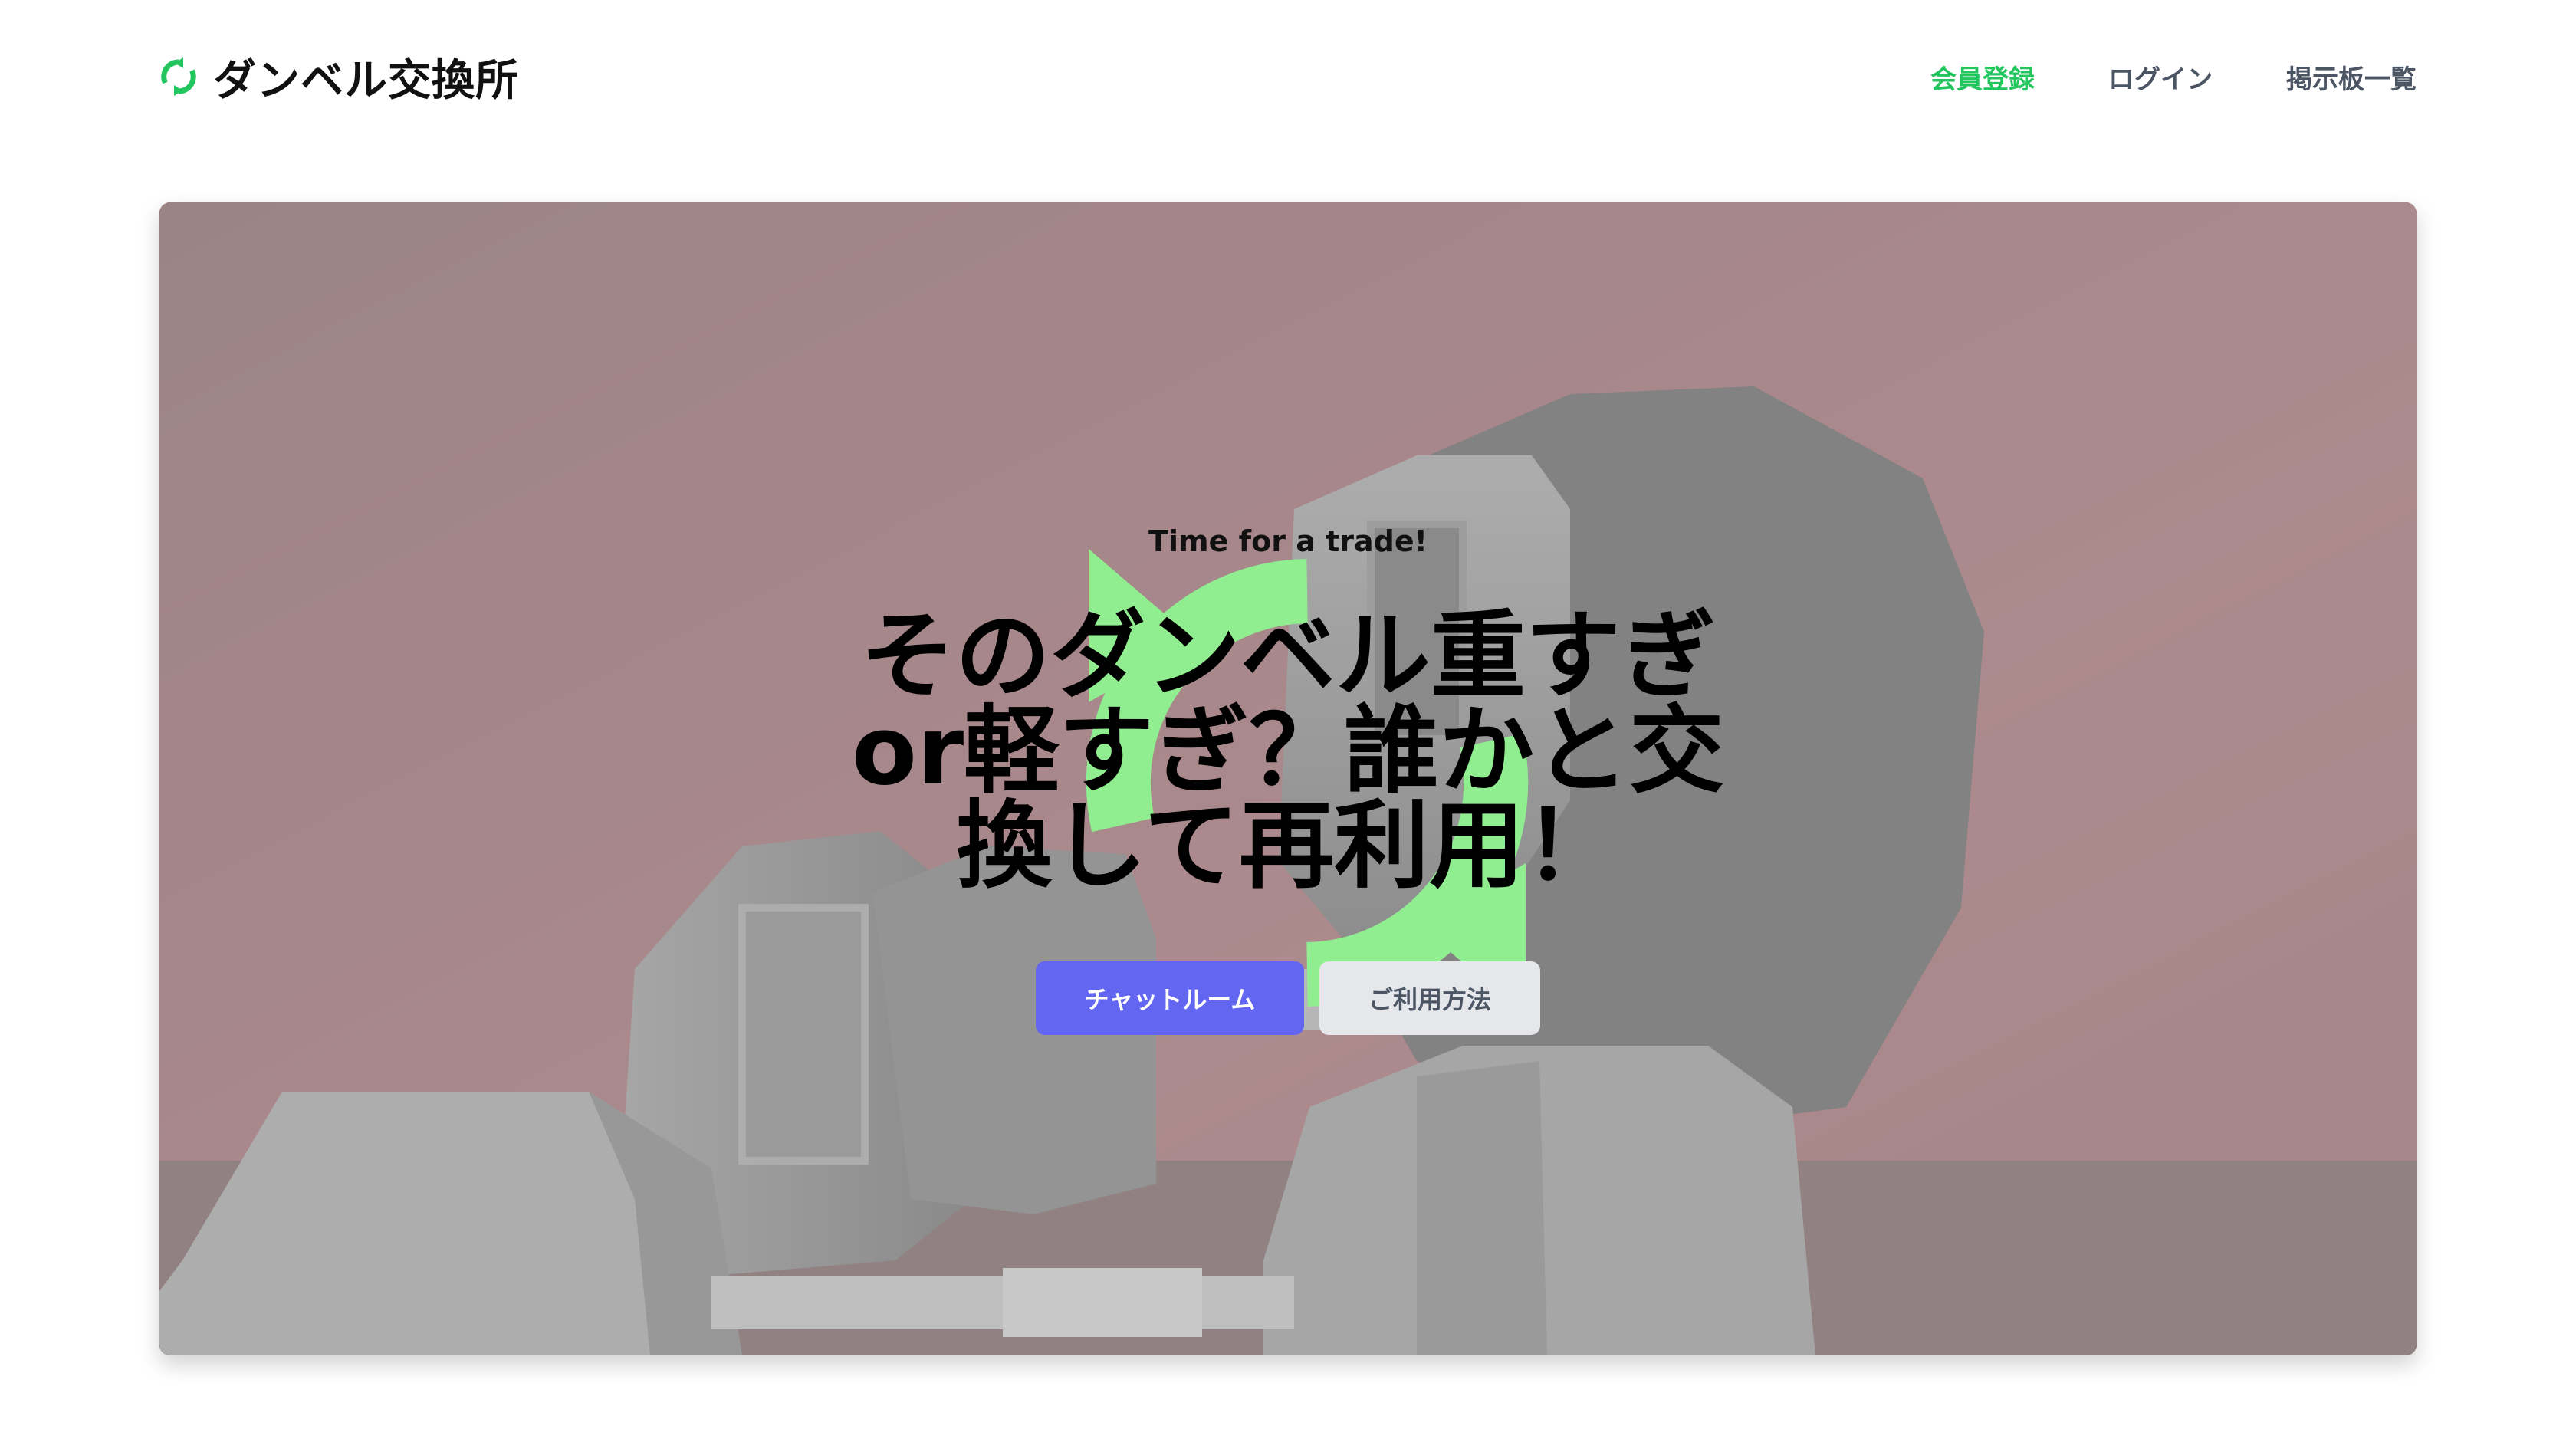 The height and width of the screenshot is (1429, 2576). I want to click on chat-room-button: チャットルーム, so click(1170, 998).